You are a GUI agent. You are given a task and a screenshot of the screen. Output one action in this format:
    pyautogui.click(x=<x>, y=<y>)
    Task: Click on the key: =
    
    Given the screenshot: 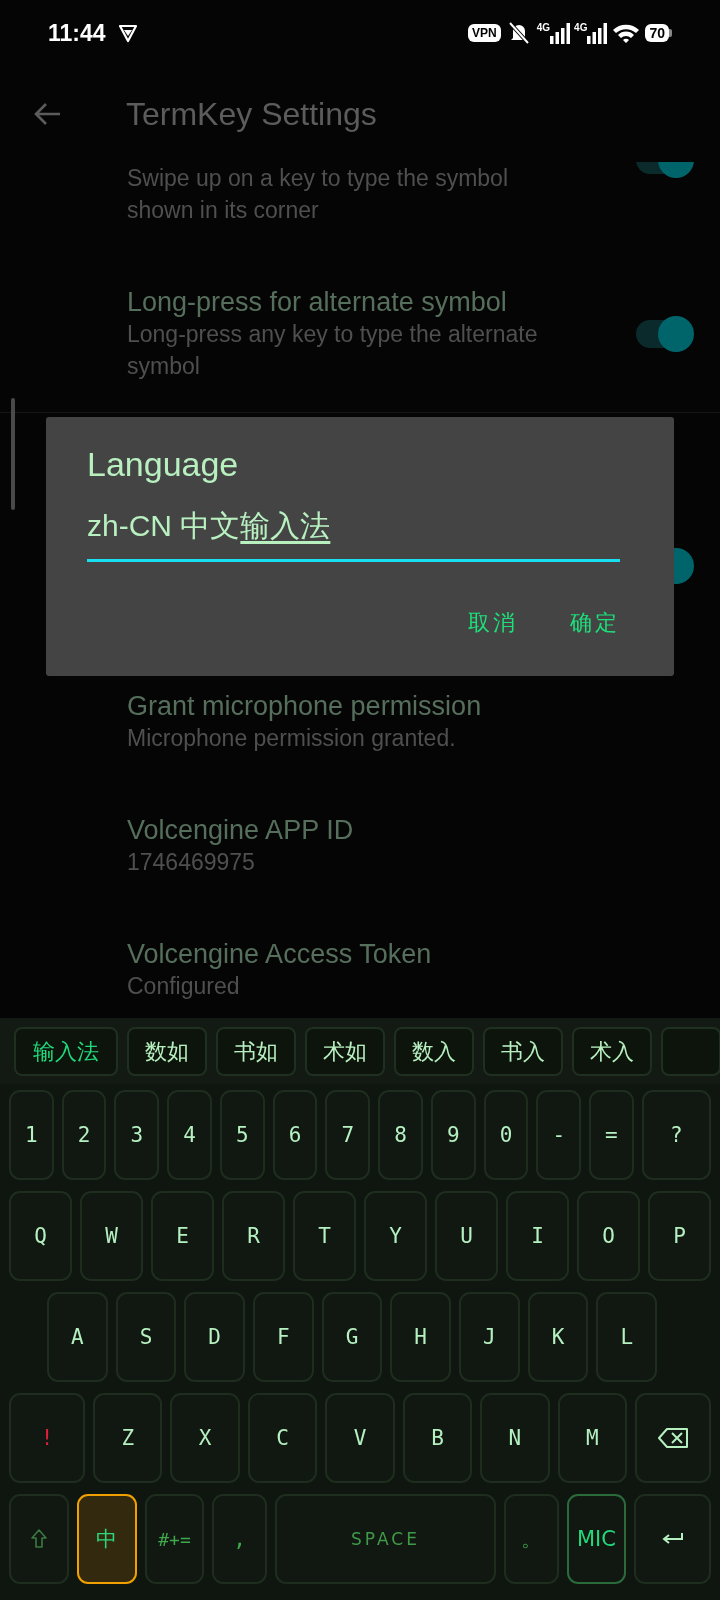 What is the action you would take?
    pyautogui.click(x=611, y=1135)
    